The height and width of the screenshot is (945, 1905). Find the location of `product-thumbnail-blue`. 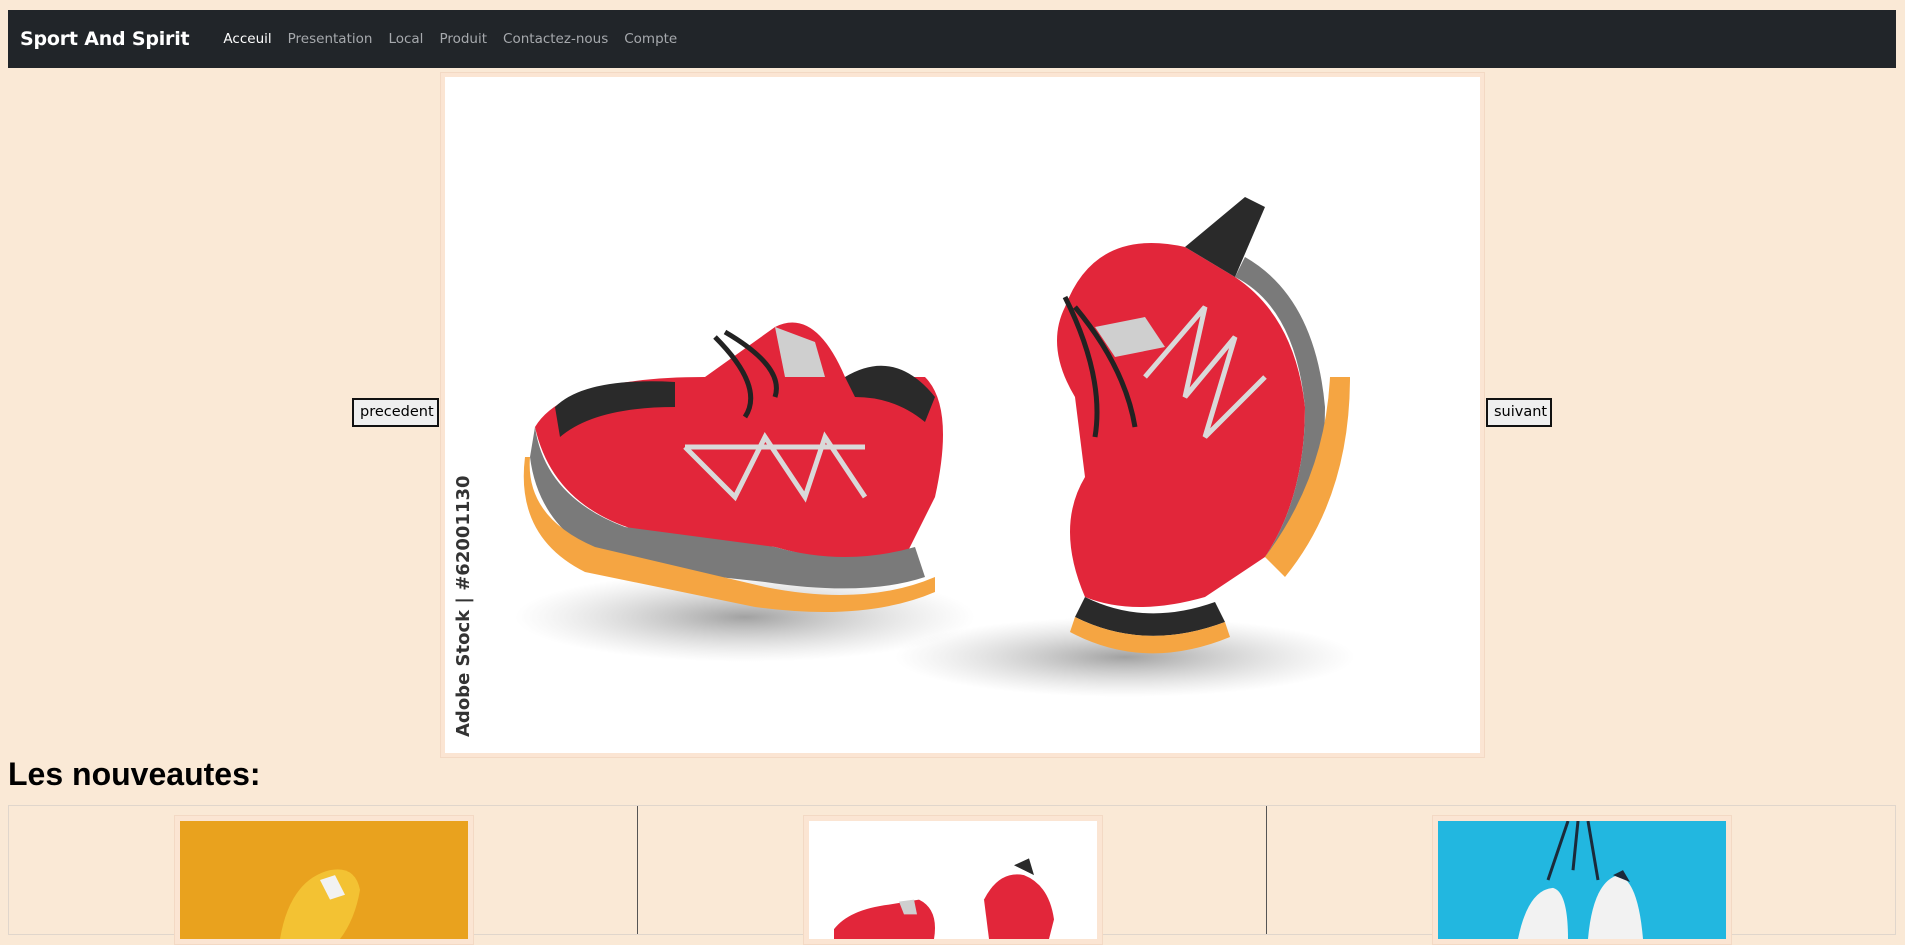

product-thumbnail-blue is located at coordinates (1582, 880).